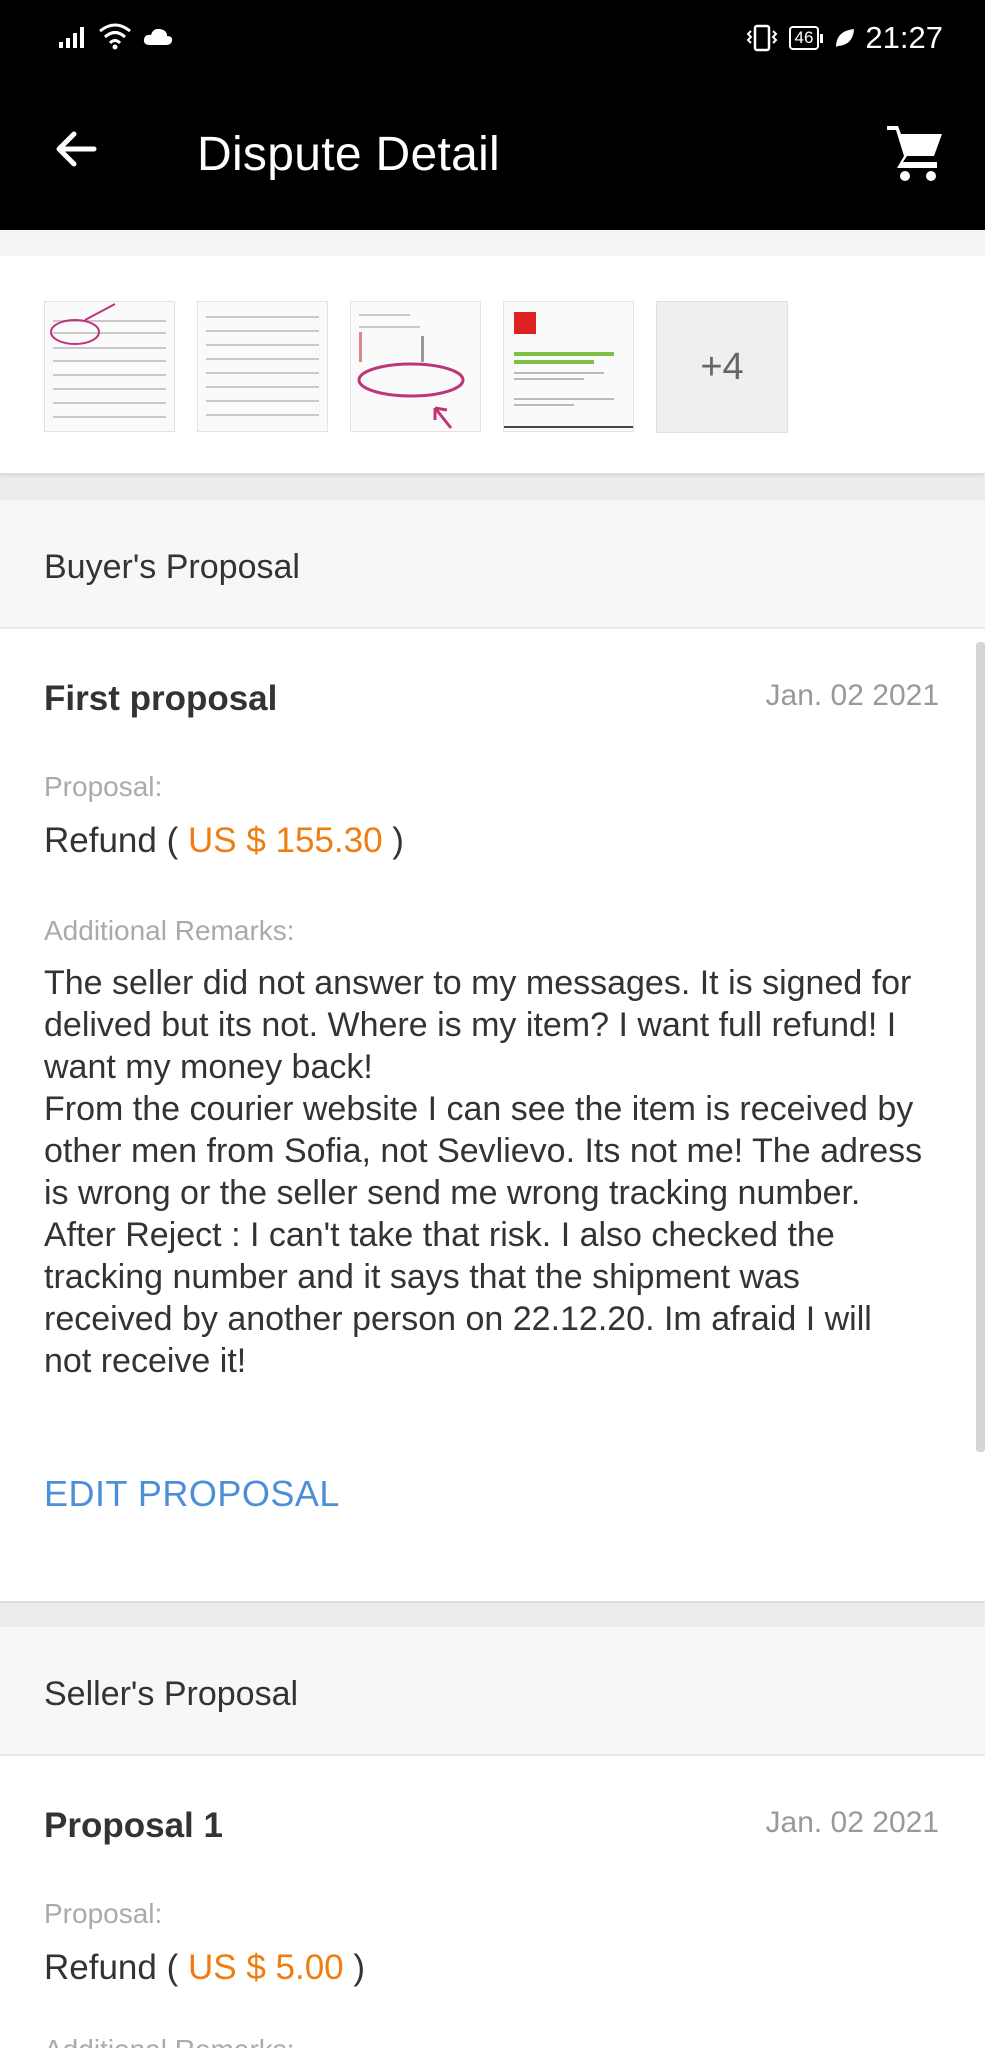 This screenshot has height=2048, width=985. Describe the element at coordinates (492, 1614) in the screenshot. I see `section-divider` at that location.